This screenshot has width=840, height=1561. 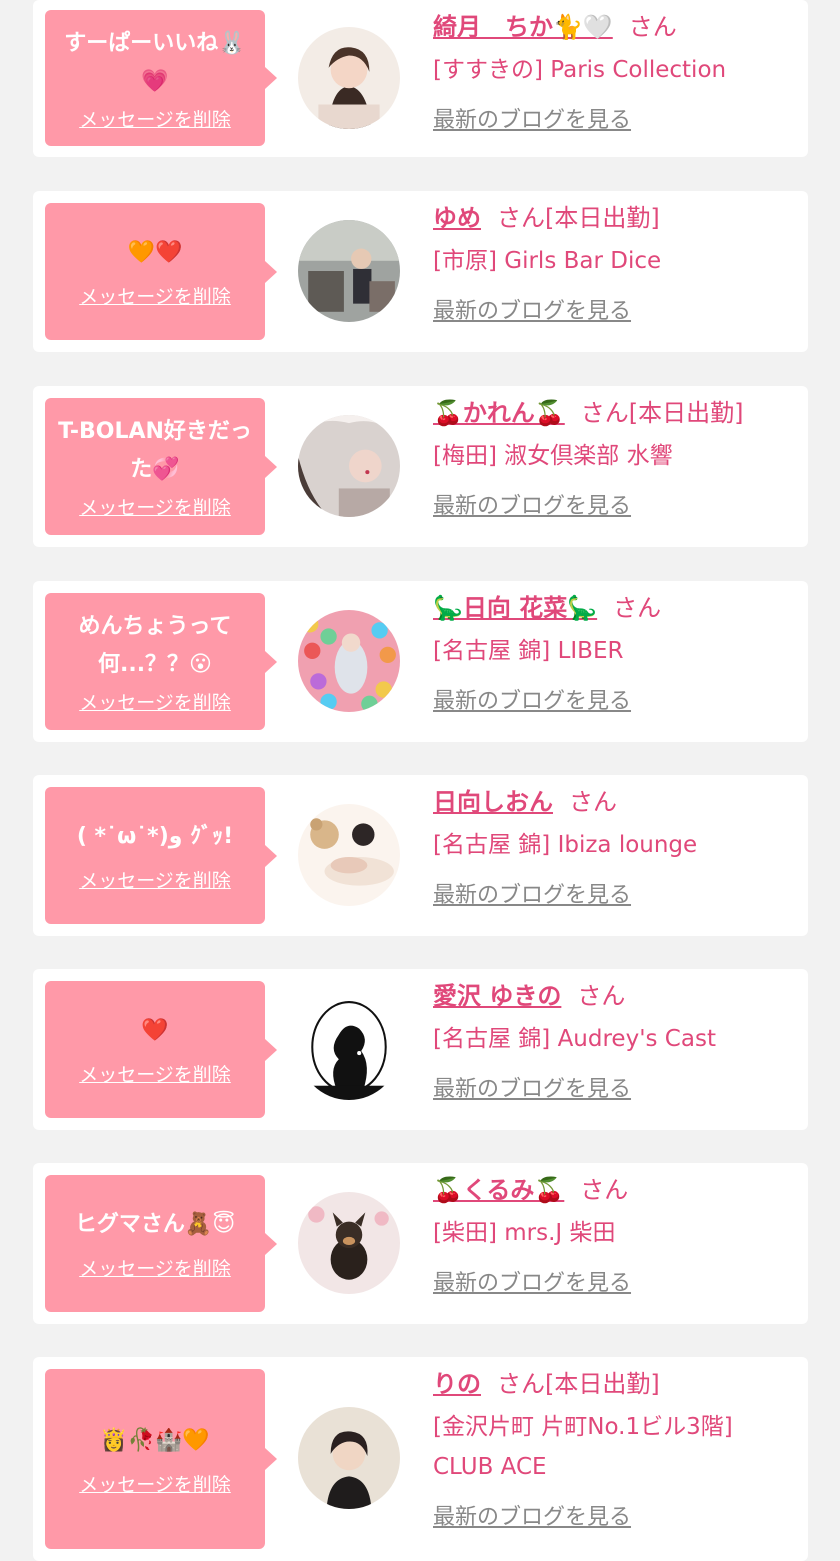 I want to click on message-text: ( *˙ω˙*)و ｸﾞｯ!, so click(x=155, y=836).